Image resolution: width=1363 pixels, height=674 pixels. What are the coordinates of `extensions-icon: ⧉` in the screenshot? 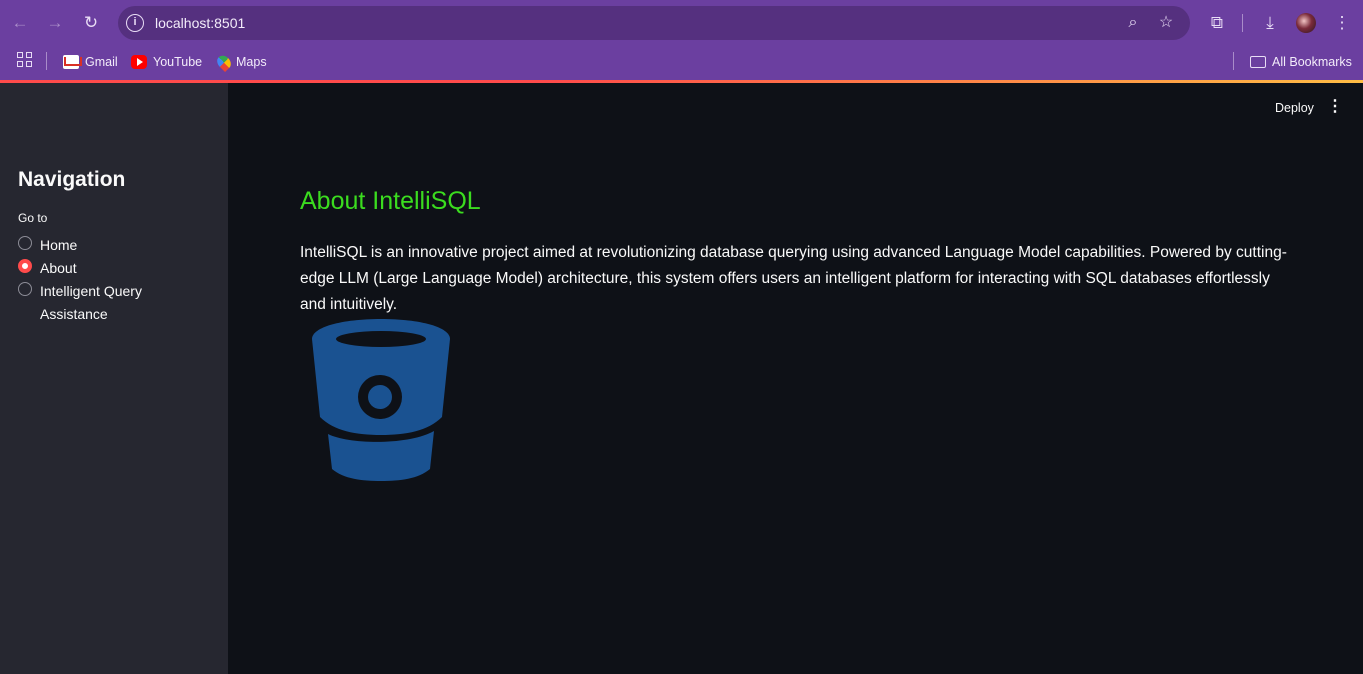 It's located at (1217, 23).